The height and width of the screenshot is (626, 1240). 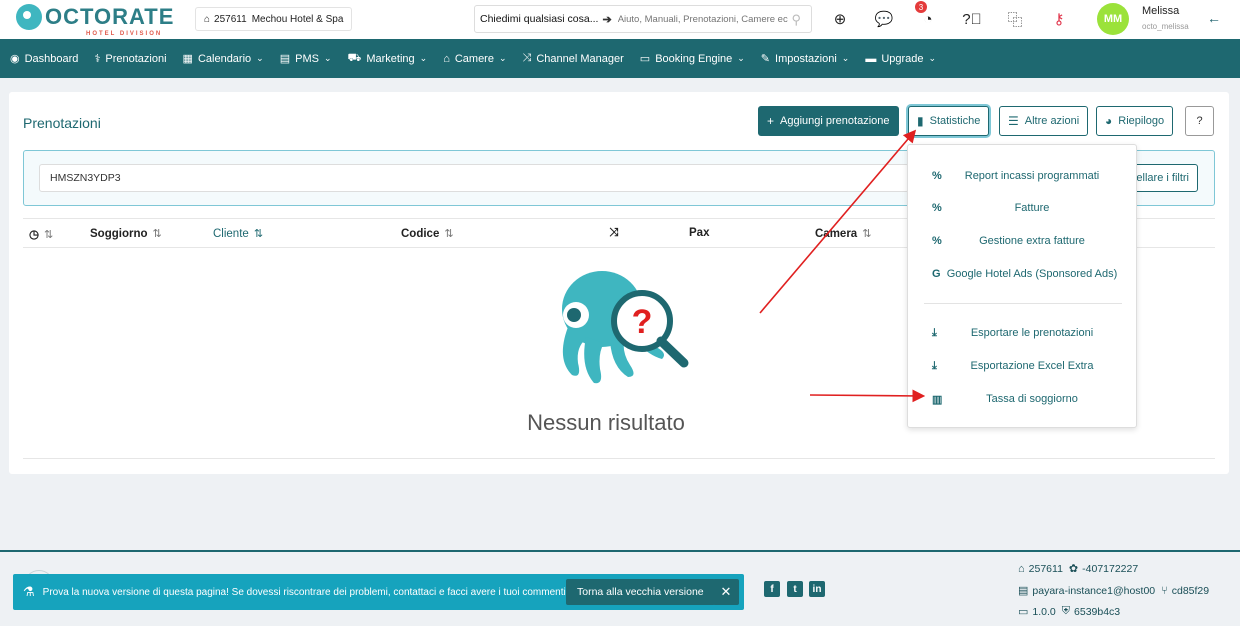 What do you see at coordinates (29, 591) in the screenshot?
I see `flask-icon: ⚗` at bounding box center [29, 591].